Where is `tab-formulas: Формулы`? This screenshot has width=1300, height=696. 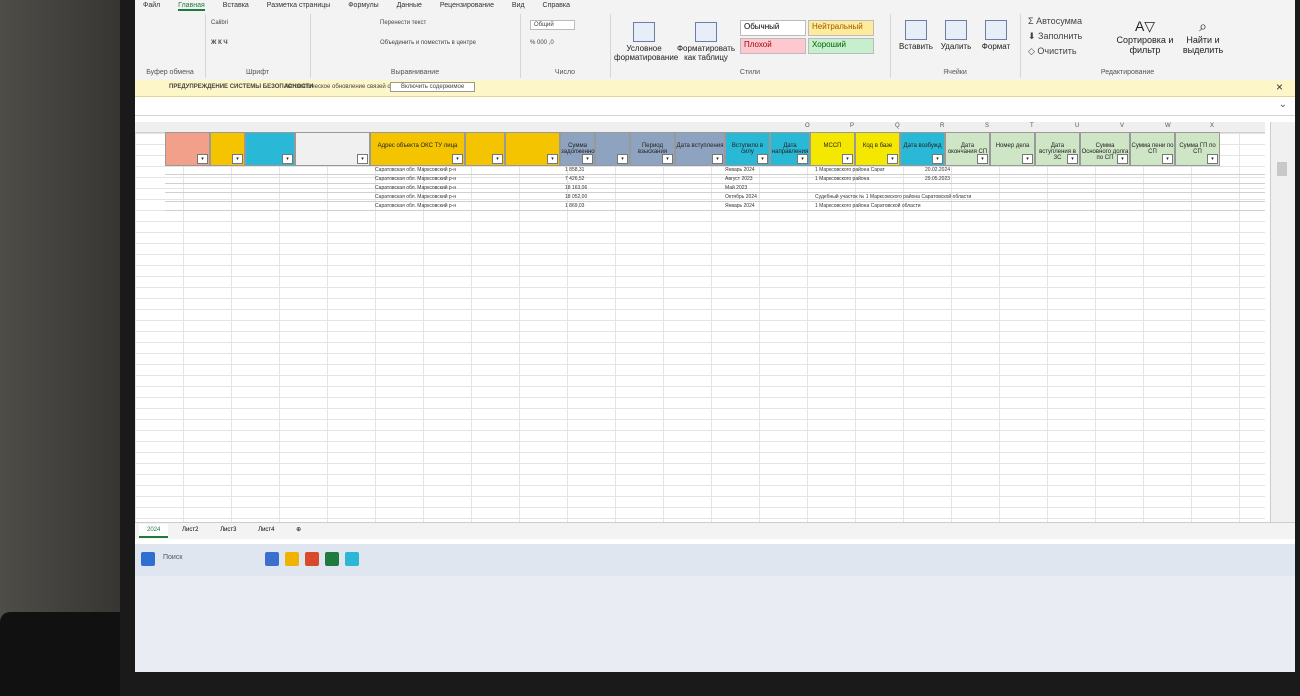 tab-formulas: Формулы is located at coordinates (363, 5).